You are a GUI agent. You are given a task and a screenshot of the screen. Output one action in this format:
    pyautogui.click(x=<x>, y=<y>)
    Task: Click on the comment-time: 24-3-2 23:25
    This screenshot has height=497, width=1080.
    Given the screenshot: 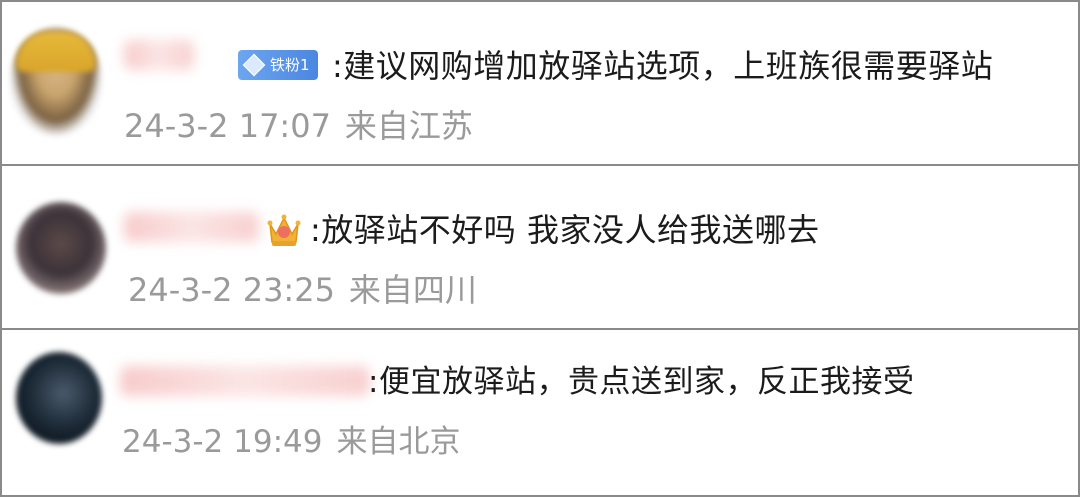 What is the action you would take?
    pyautogui.click(x=231, y=290)
    